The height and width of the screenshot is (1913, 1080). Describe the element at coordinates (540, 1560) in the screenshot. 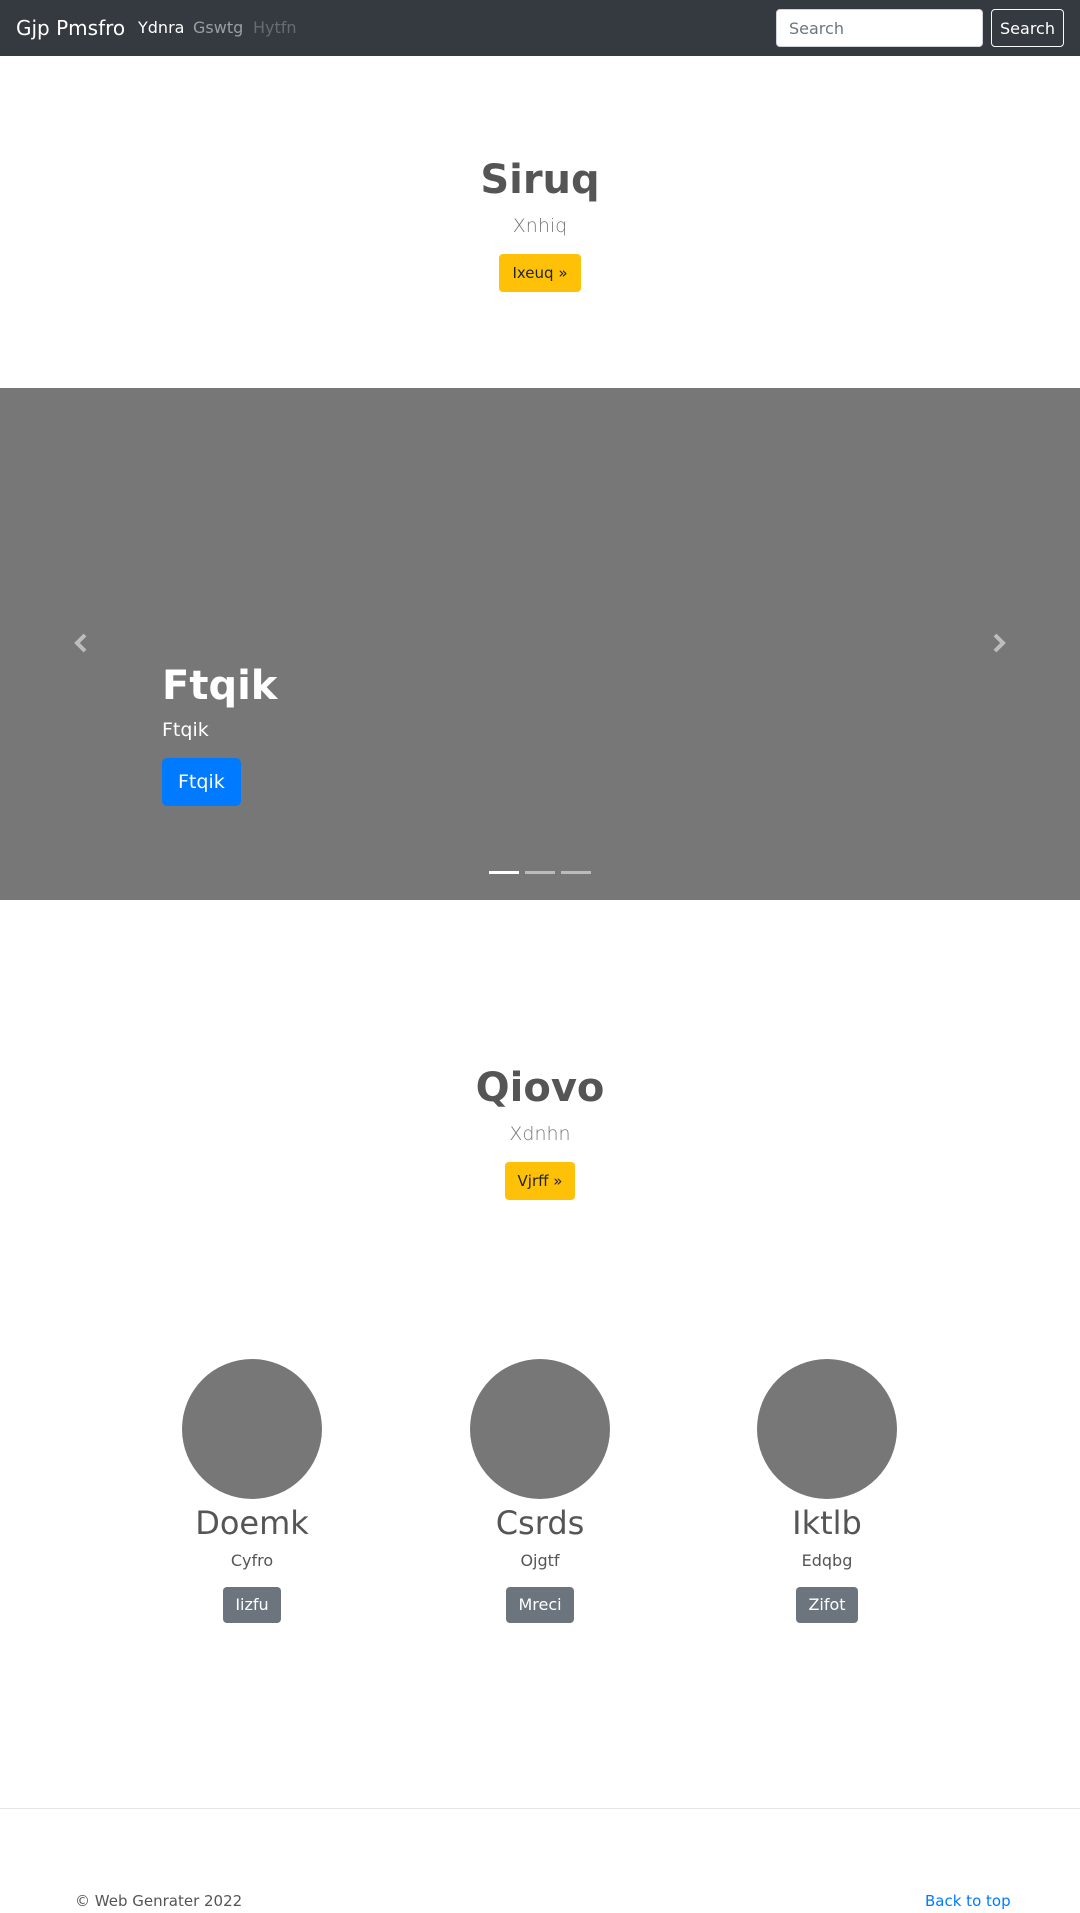

I see `card-text: Ojgtf` at that location.